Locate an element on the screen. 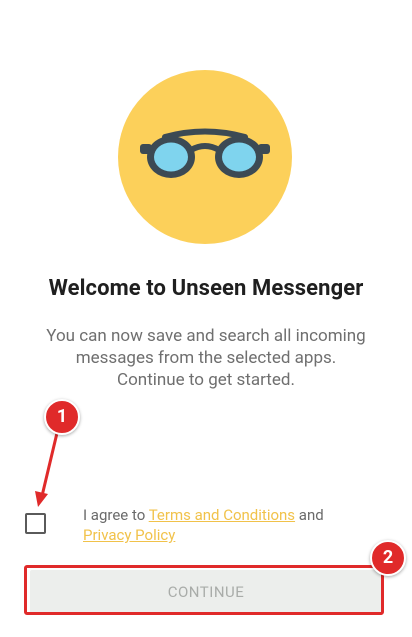 Image resolution: width=412 pixels, height=637 pixels. continue-highlight-box is located at coordinates (204, 590).